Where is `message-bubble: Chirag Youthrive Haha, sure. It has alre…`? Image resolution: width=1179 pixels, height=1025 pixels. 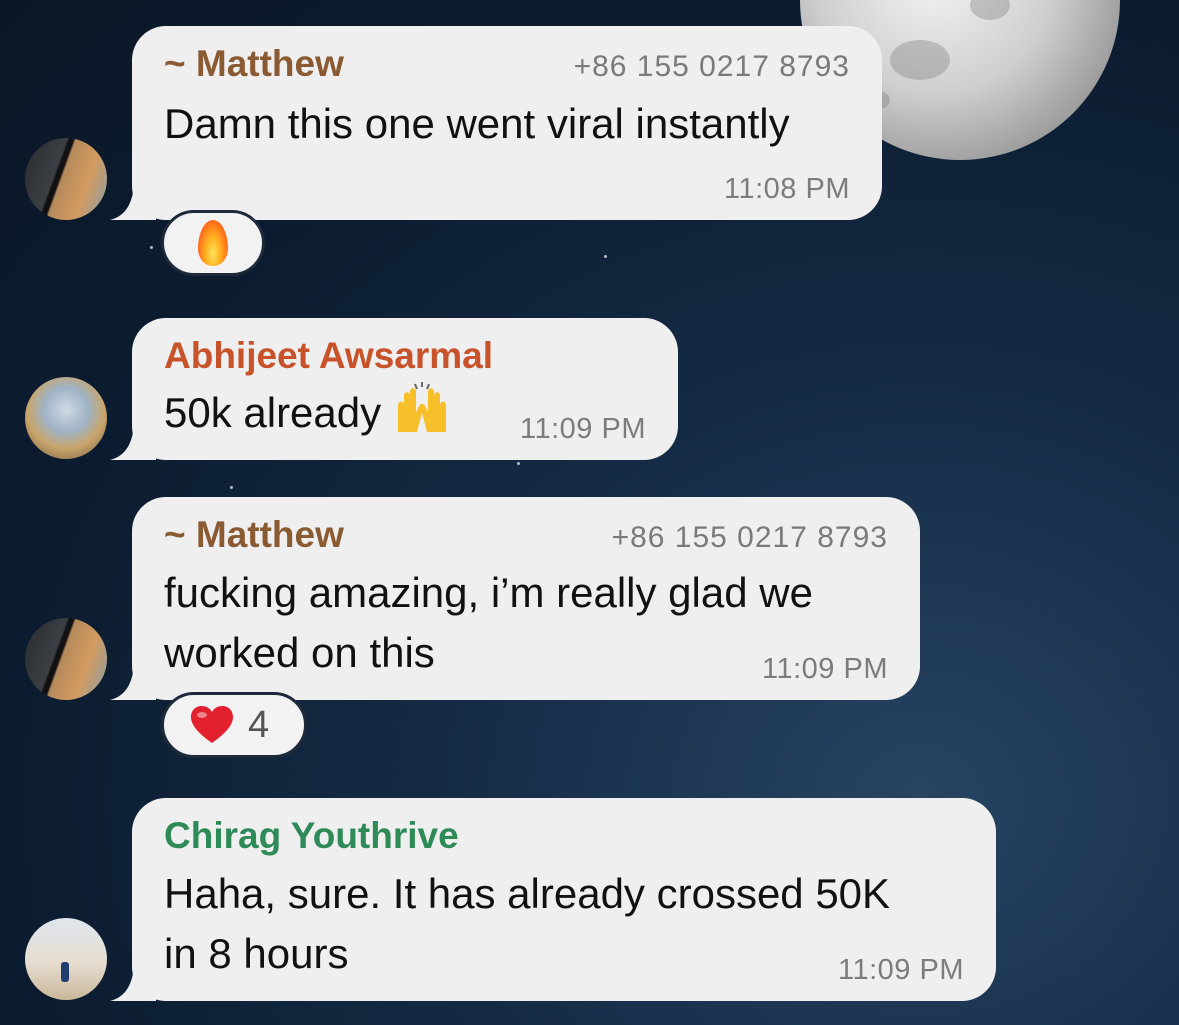
message-bubble: Chirag Youthrive Haha, sure. It has alre… is located at coordinates (564, 899).